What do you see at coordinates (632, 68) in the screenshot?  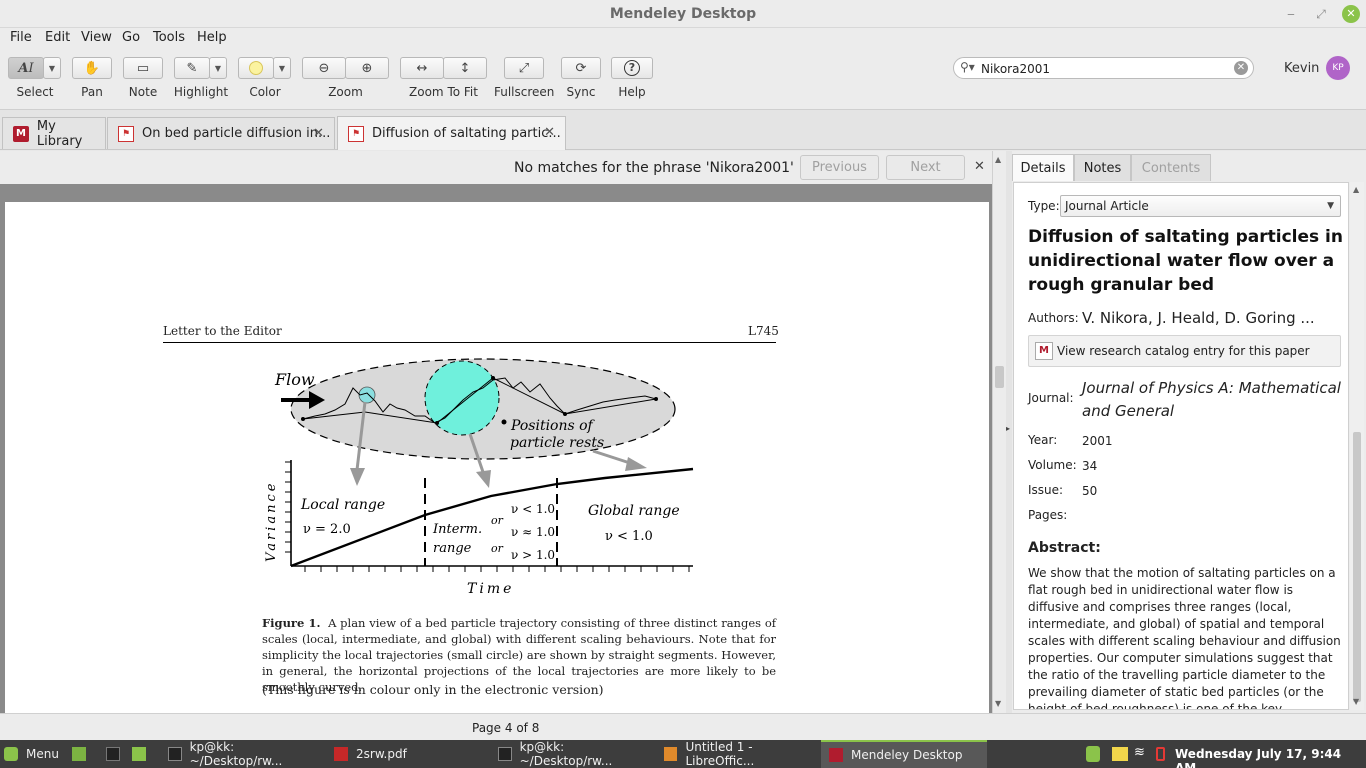 I see `help-button: ?` at bounding box center [632, 68].